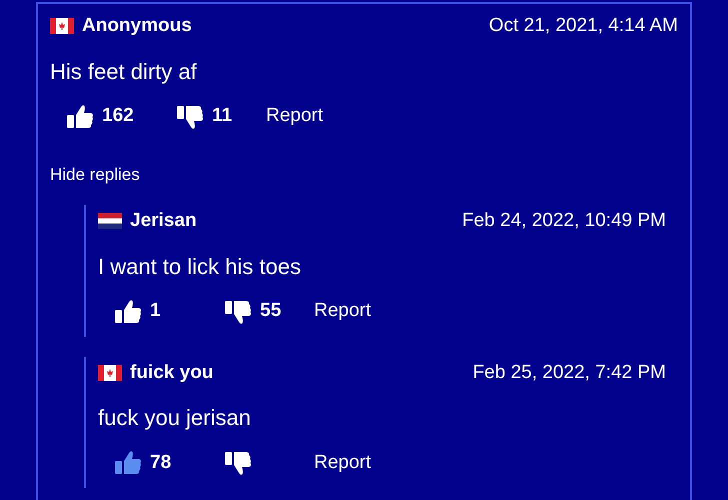 The image size is (728, 500). I want to click on dislike-count: 11, so click(222, 116).